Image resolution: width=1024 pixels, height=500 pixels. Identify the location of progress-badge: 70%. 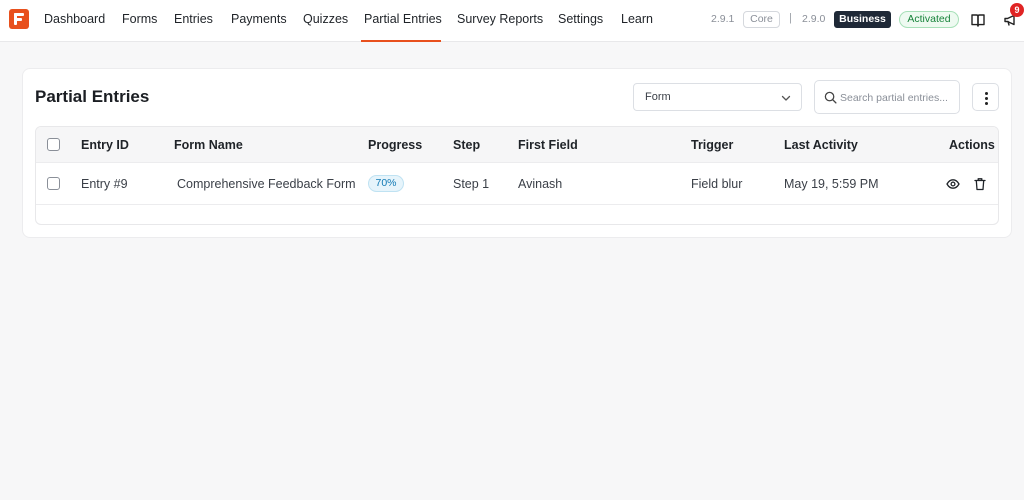
(386, 183).